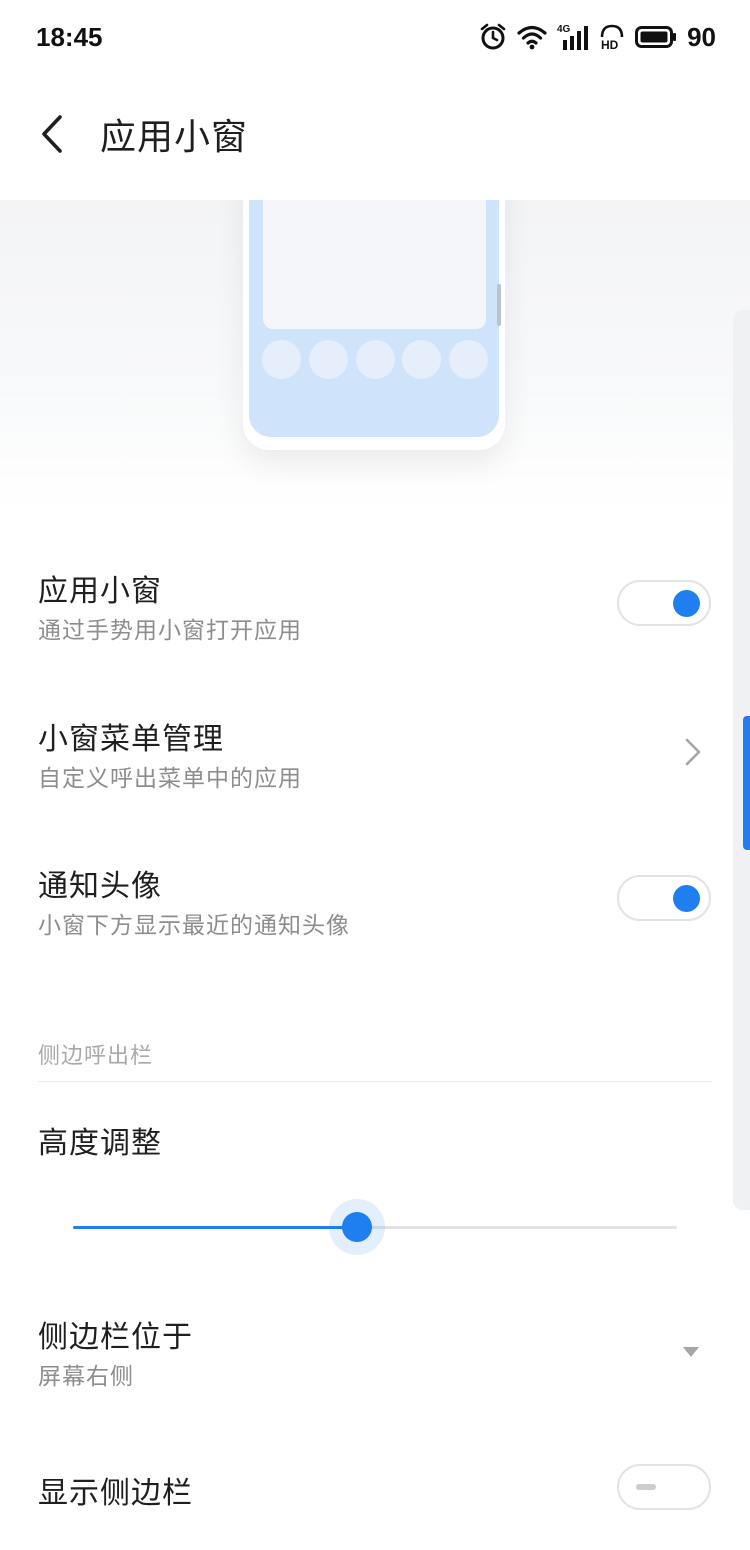 This screenshot has height=1550, width=750. Describe the element at coordinates (96, 1056) in the screenshot. I see `section-header-side-bar: 侧边呼出栏` at that location.